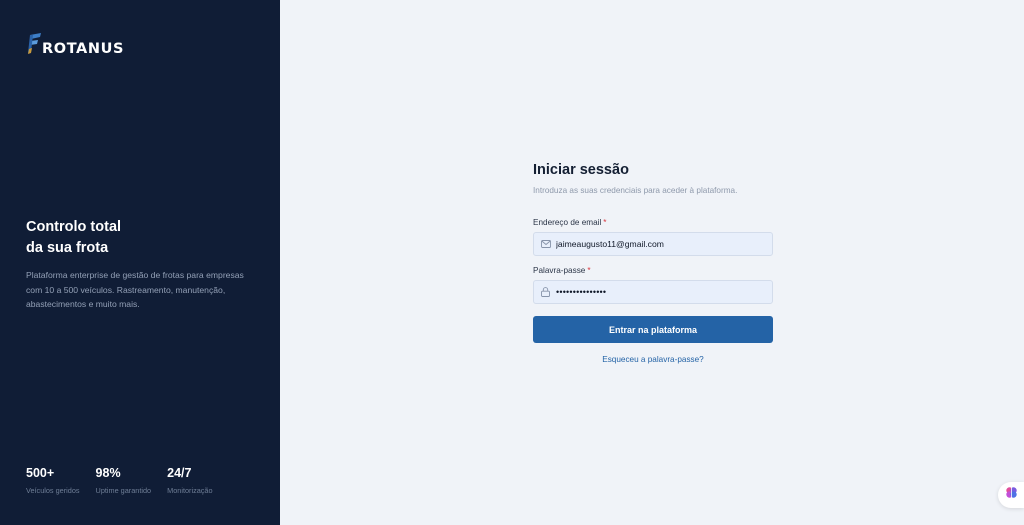 The image size is (1024, 525). What do you see at coordinates (108, 473) in the screenshot?
I see `stat-value: 98%` at bounding box center [108, 473].